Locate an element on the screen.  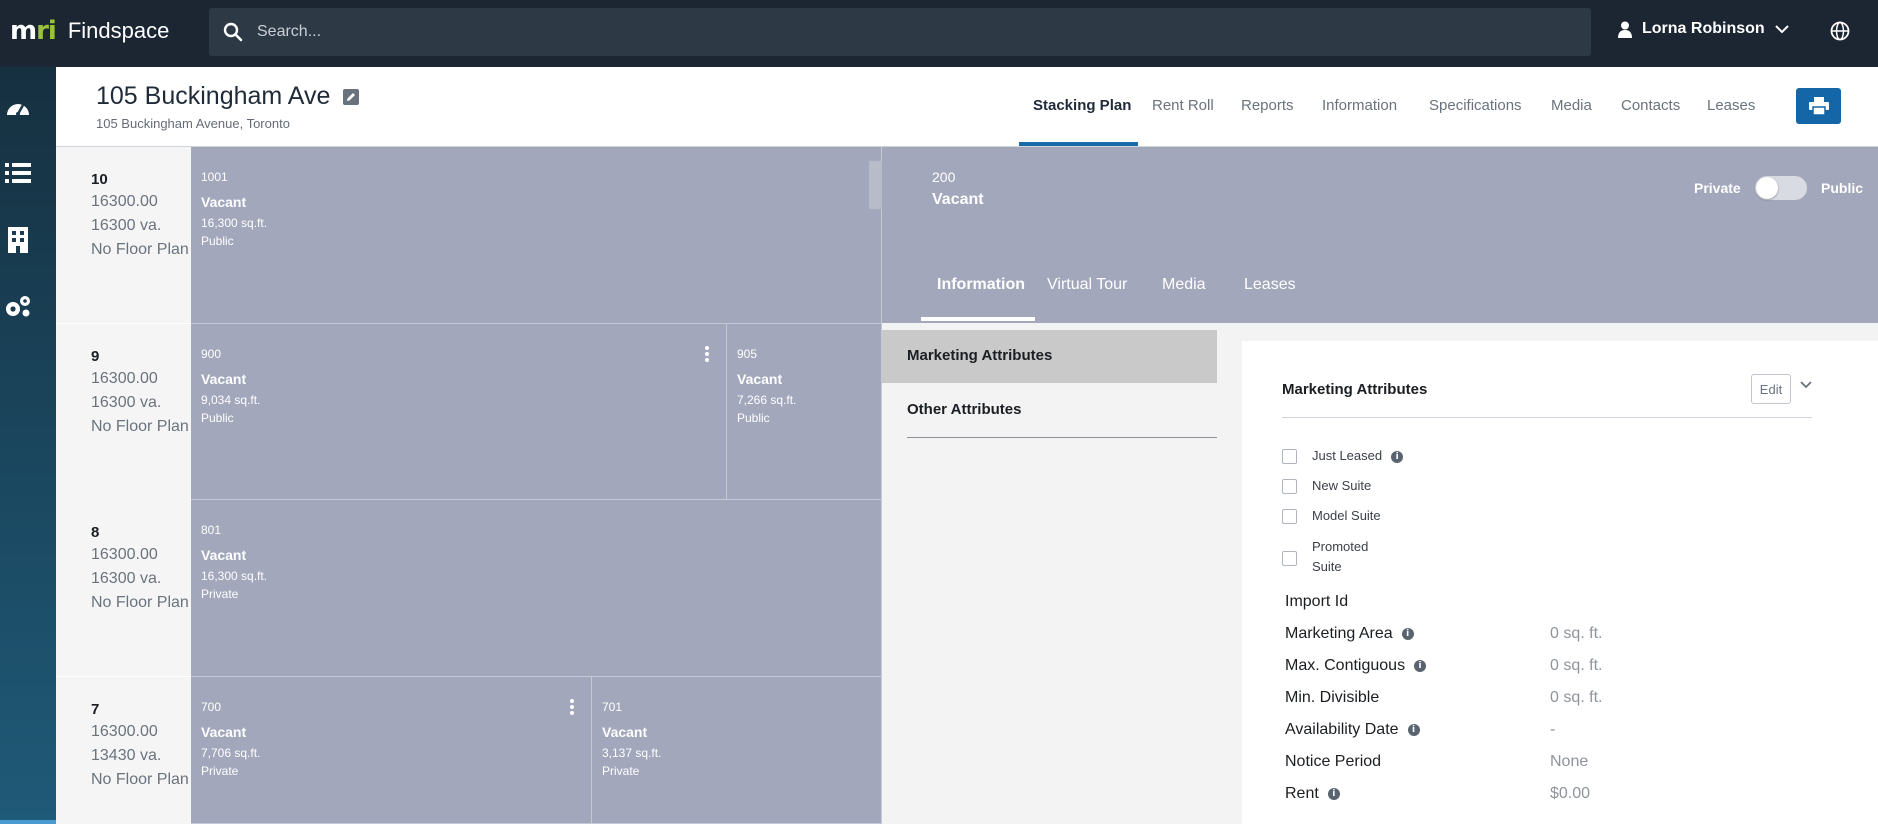
checkbox-promoted-suite: Promoted Suite is located at coordinates (1333, 558).